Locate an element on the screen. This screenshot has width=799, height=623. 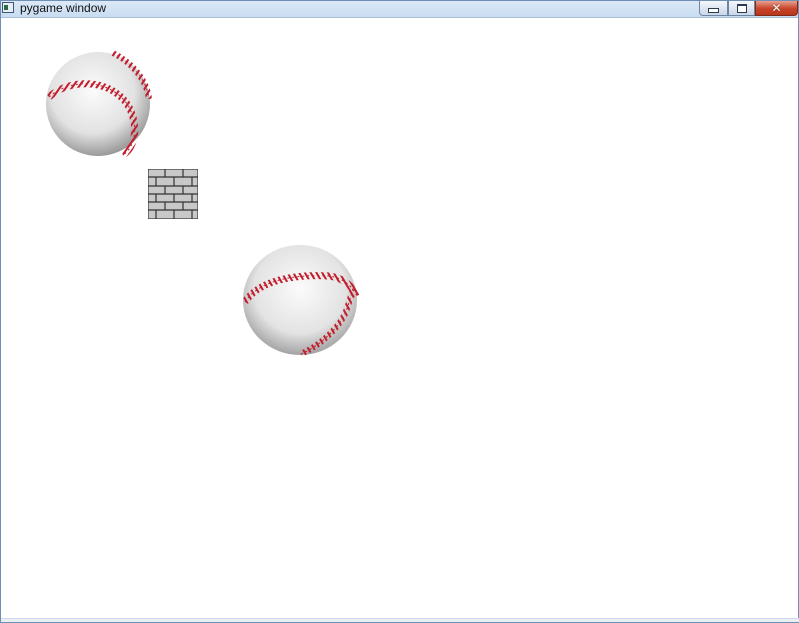
minimize-button is located at coordinates (713, 8).